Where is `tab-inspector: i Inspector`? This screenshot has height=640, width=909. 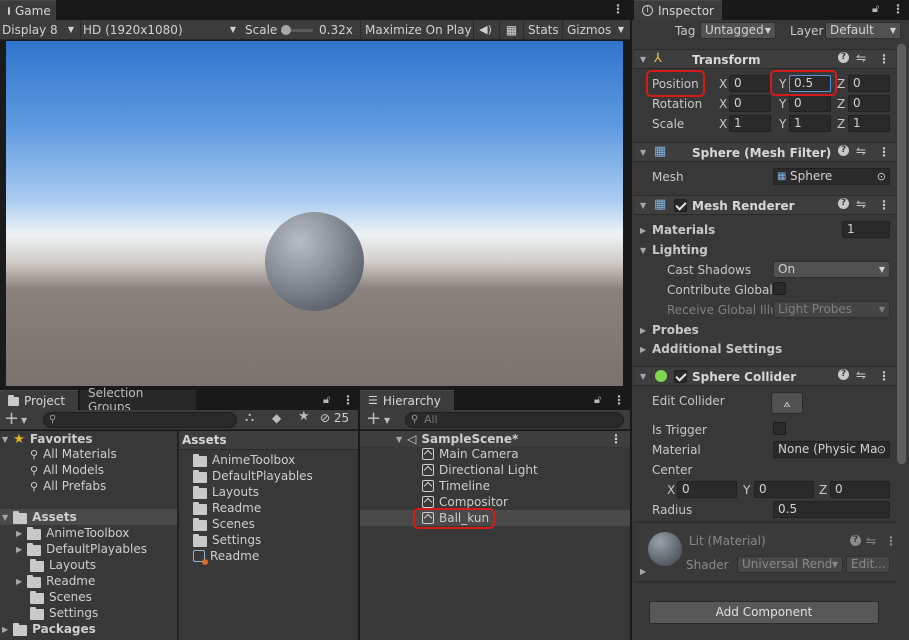 tab-inspector: i Inspector is located at coordinates (678, 10).